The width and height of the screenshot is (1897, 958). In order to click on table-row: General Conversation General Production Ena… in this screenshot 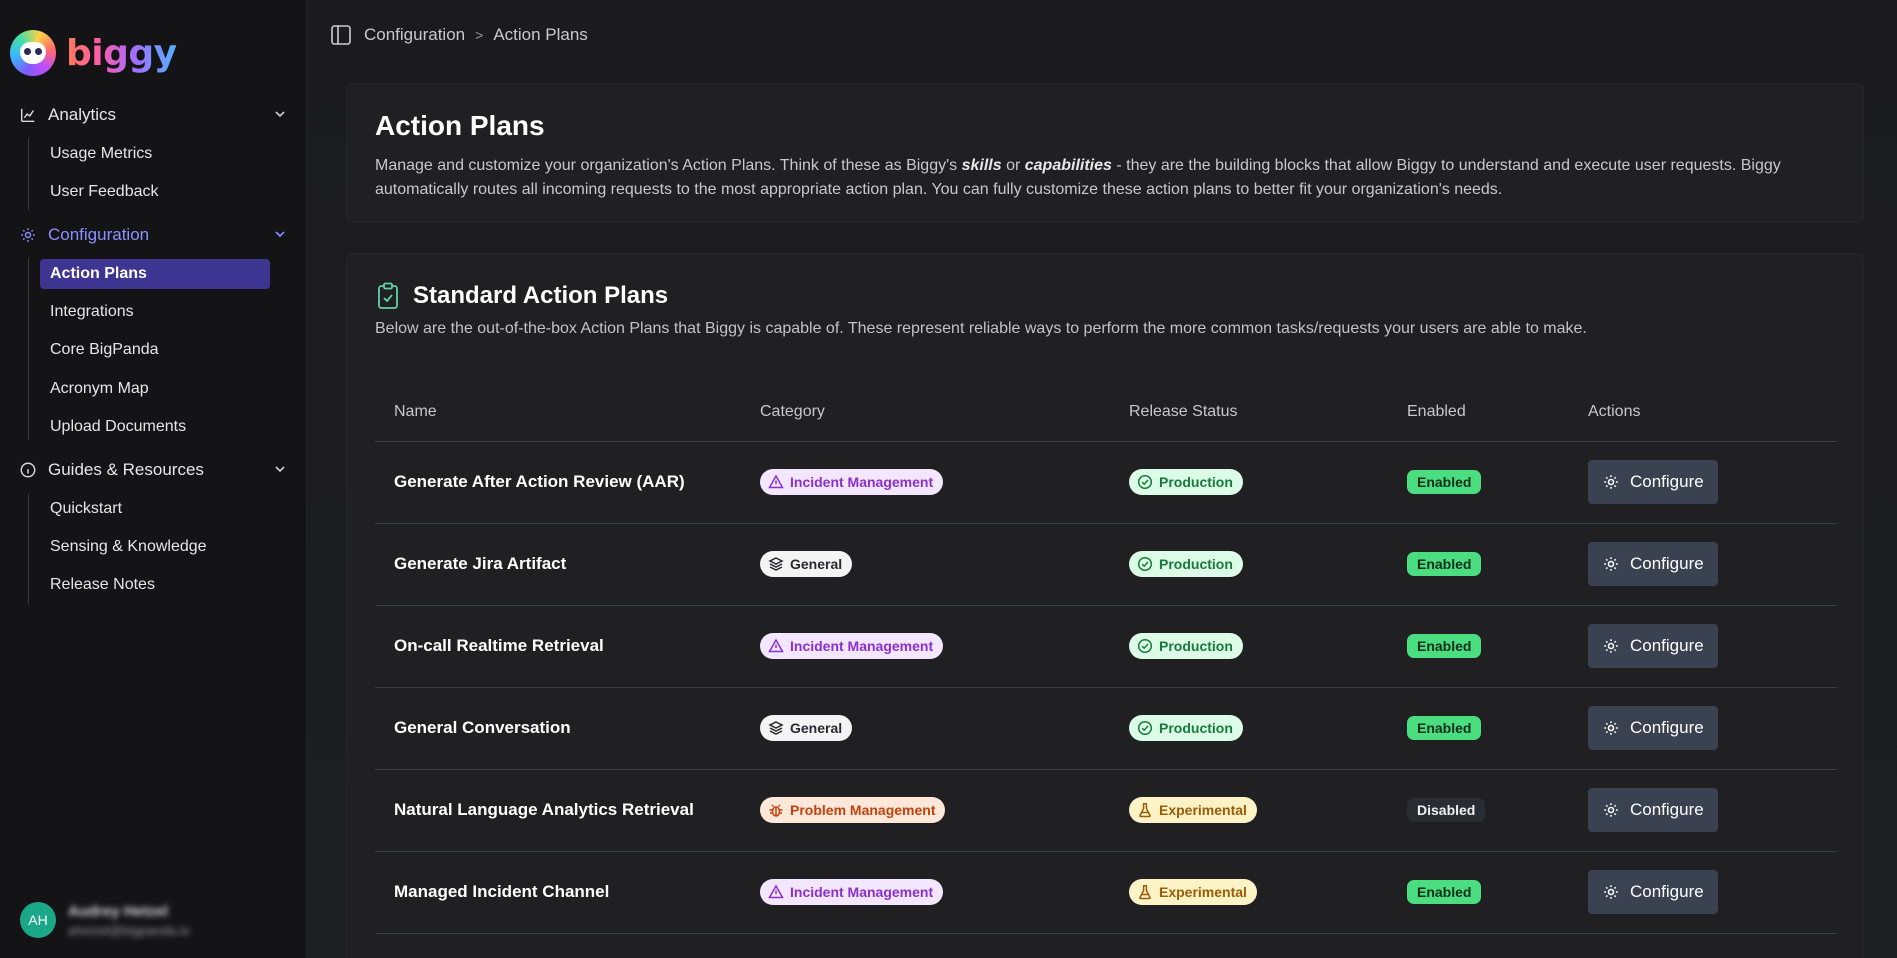, I will do `click(1106, 728)`.